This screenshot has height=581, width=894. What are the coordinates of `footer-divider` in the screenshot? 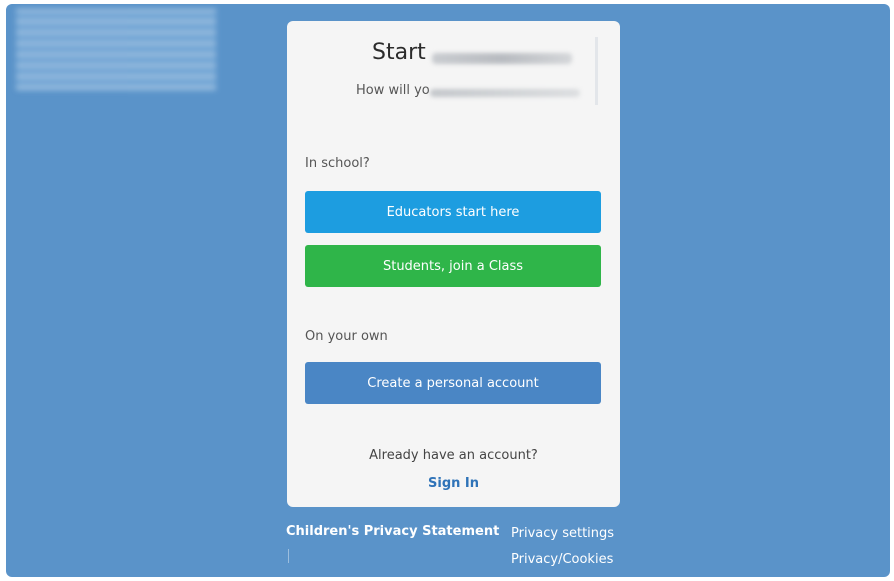 It's located at (288, 556).